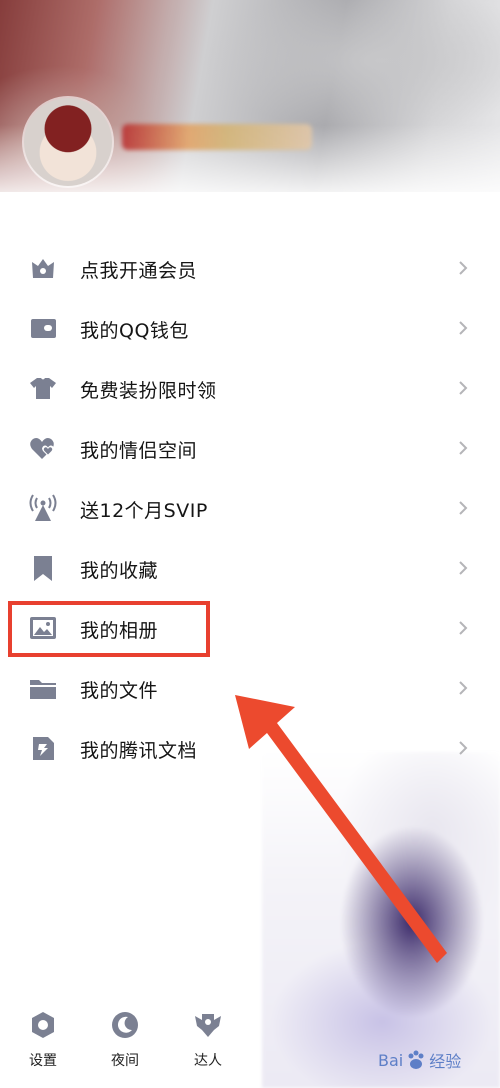  Describe the element at coordinates (119, 691) in the screenshot. I see `menu-label: 我的文件` at that location.